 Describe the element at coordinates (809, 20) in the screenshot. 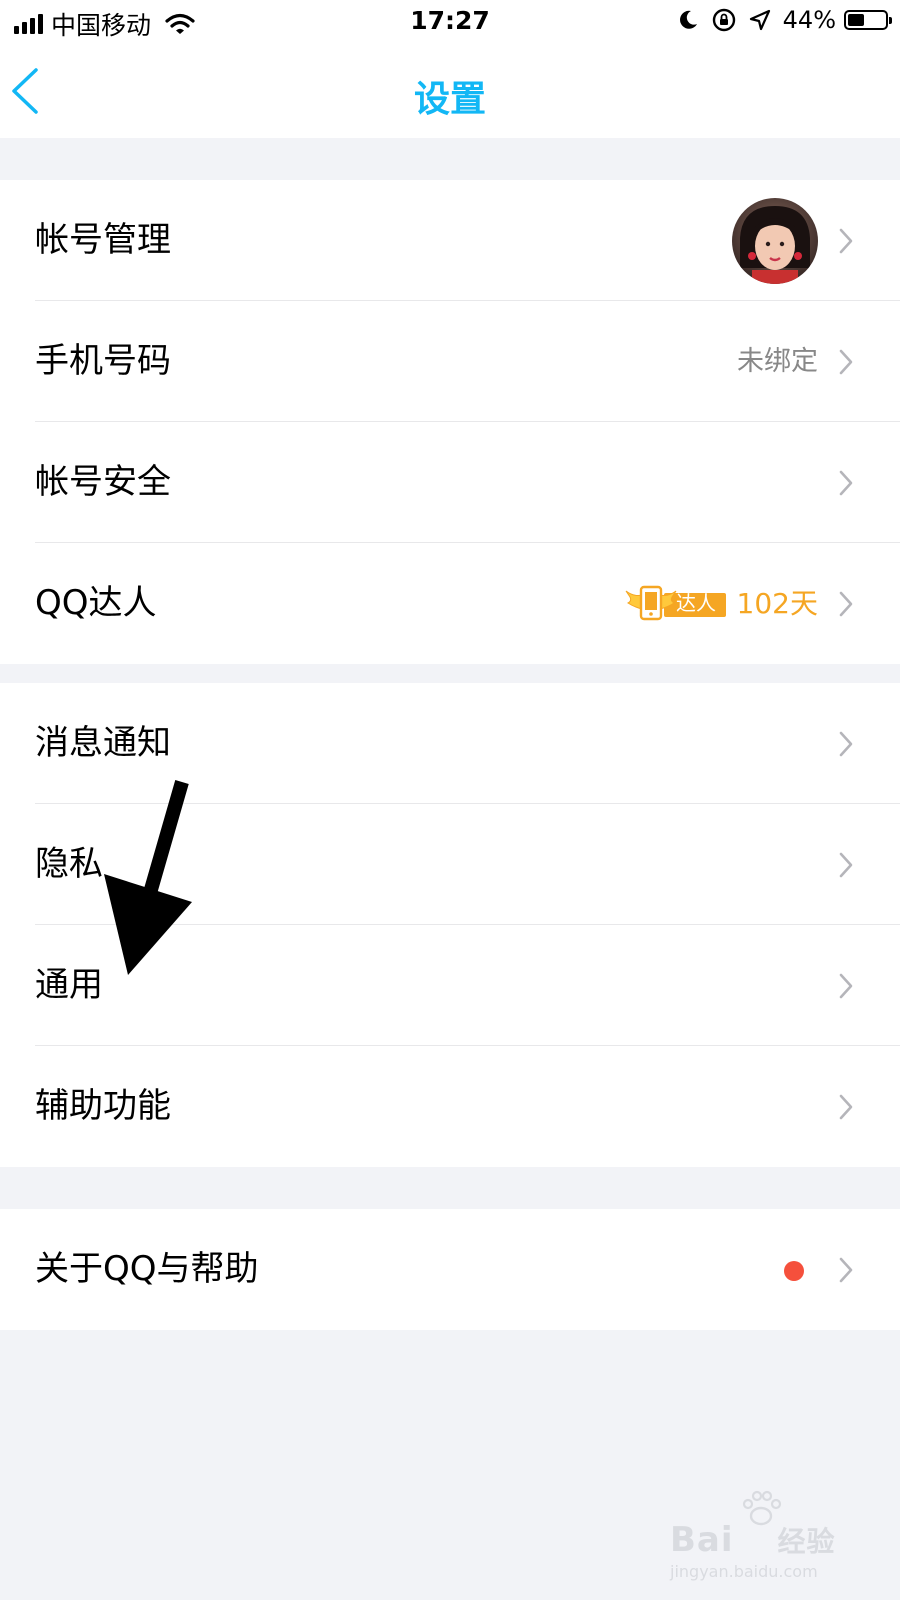

I see `battery-percent: 44%` at that location.